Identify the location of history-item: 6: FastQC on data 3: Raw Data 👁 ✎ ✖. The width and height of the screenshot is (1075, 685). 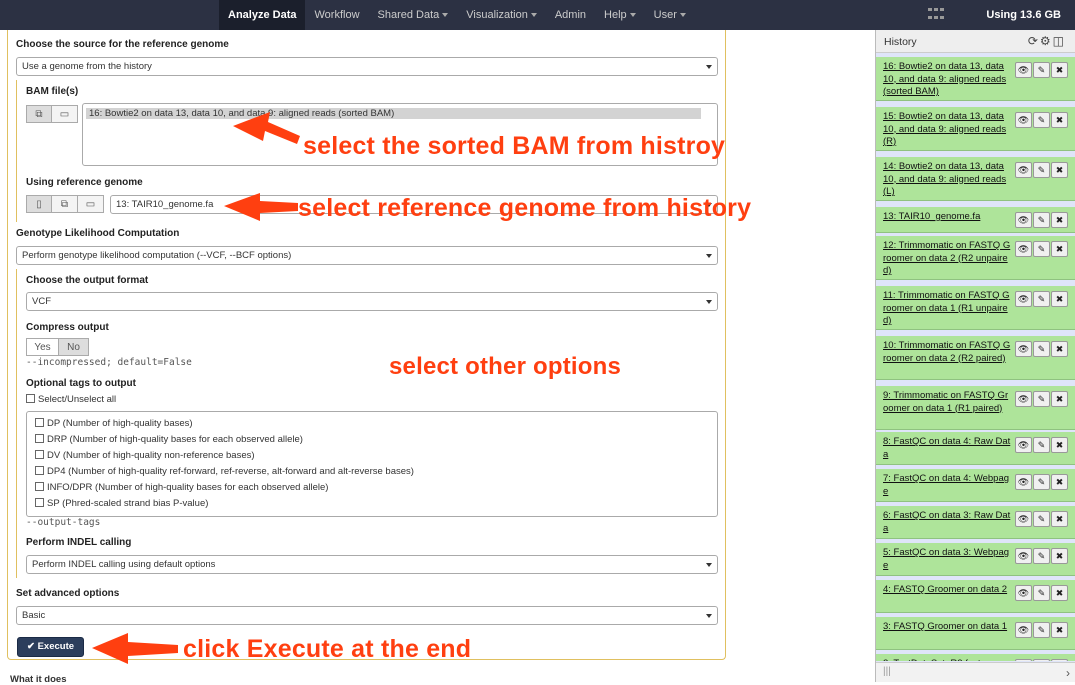
(975, 522).